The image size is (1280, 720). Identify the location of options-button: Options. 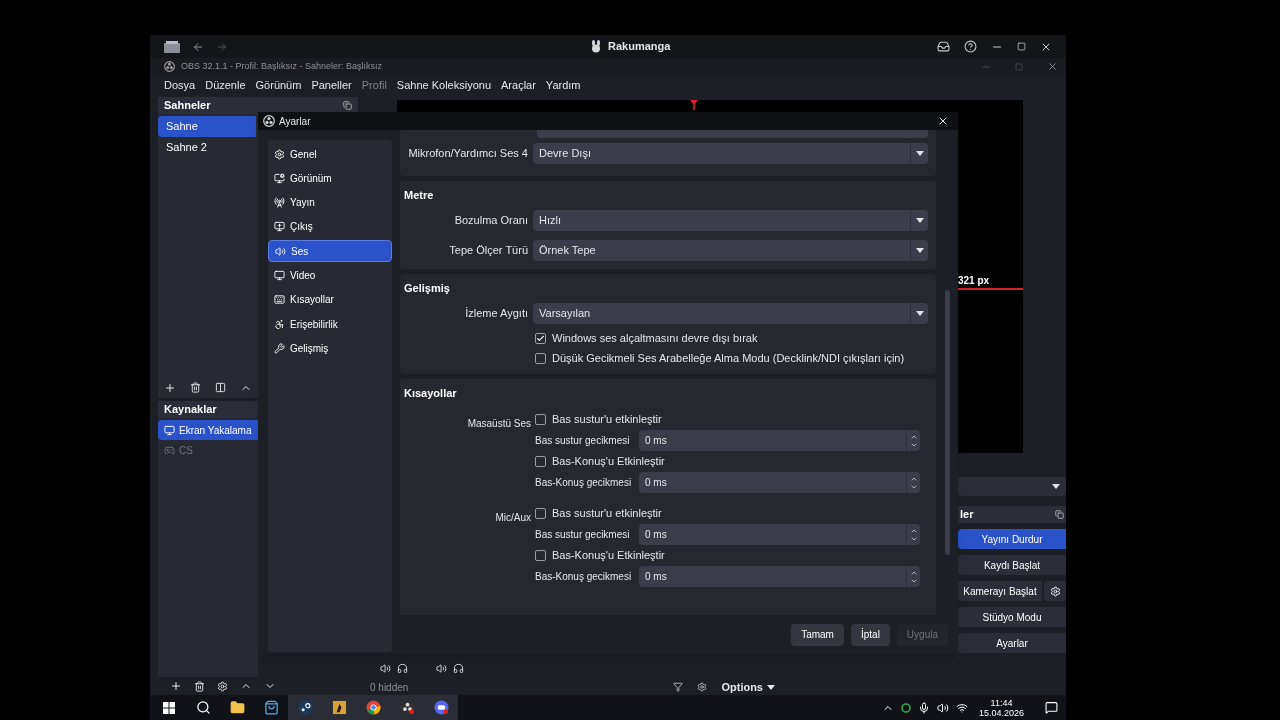
(752, 687).